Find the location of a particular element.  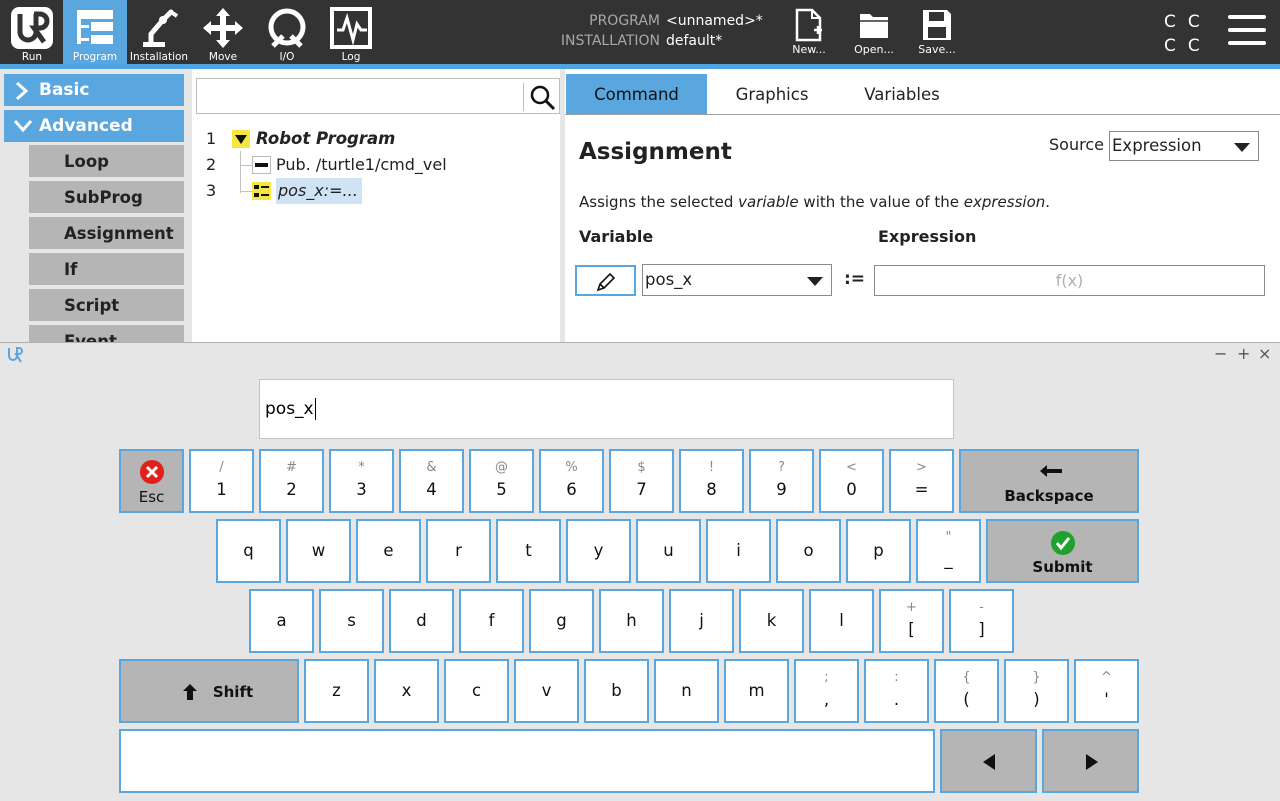

menu-advanced: Advanced is located at coordinates (94, 126).